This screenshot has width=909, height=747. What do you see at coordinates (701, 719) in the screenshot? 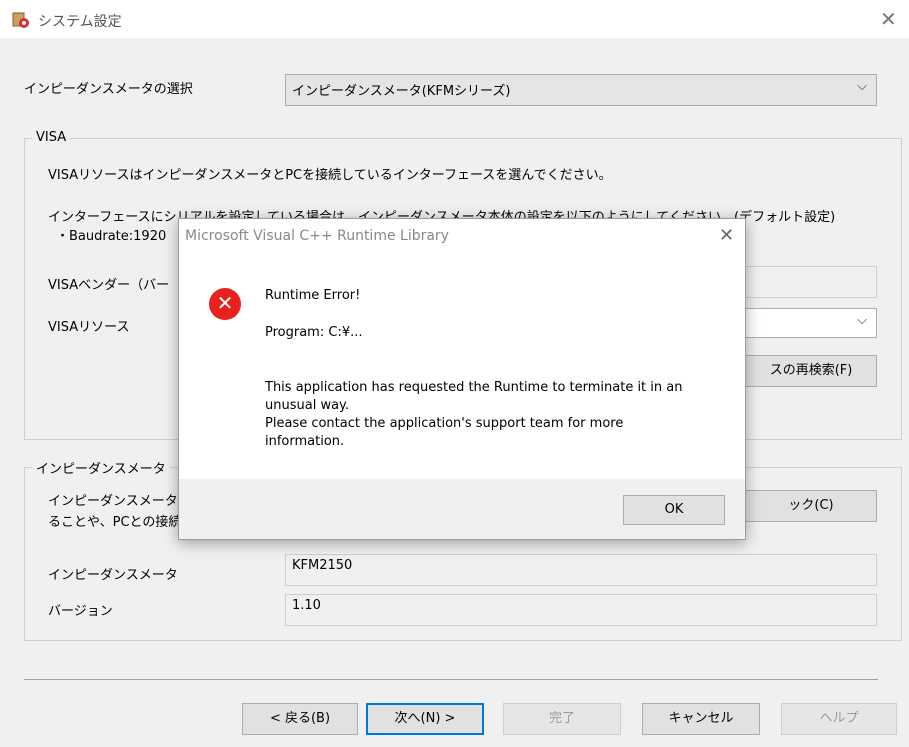
I see `cancel-button: キャンセル` at bounding box center [701, 719].